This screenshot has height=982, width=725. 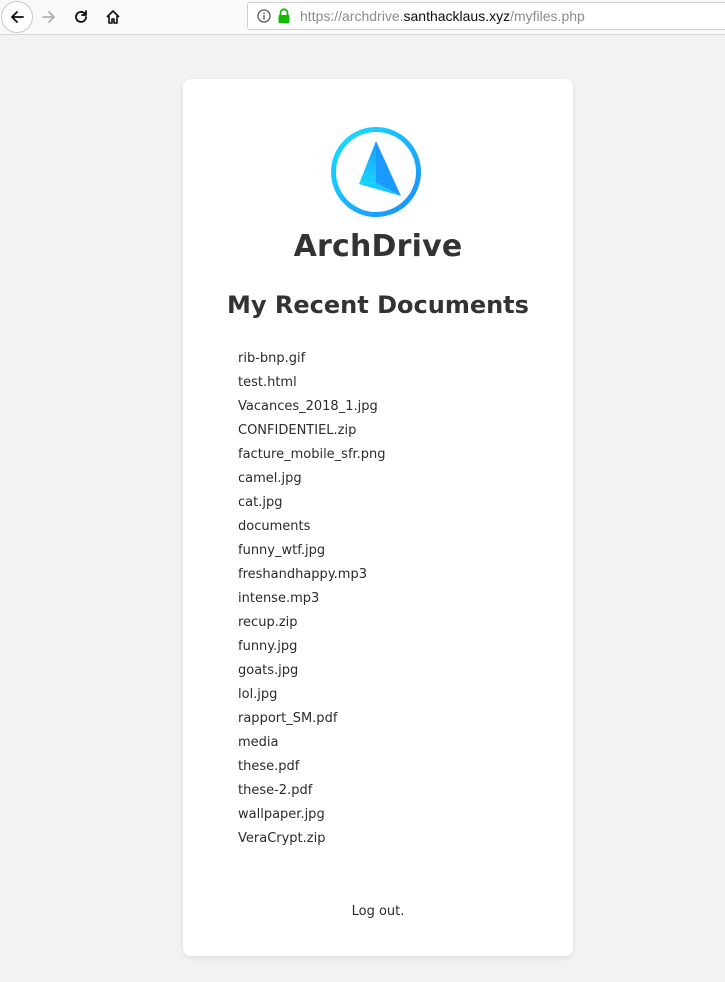 I want to click on home-icon, so click(x=113, y=17).